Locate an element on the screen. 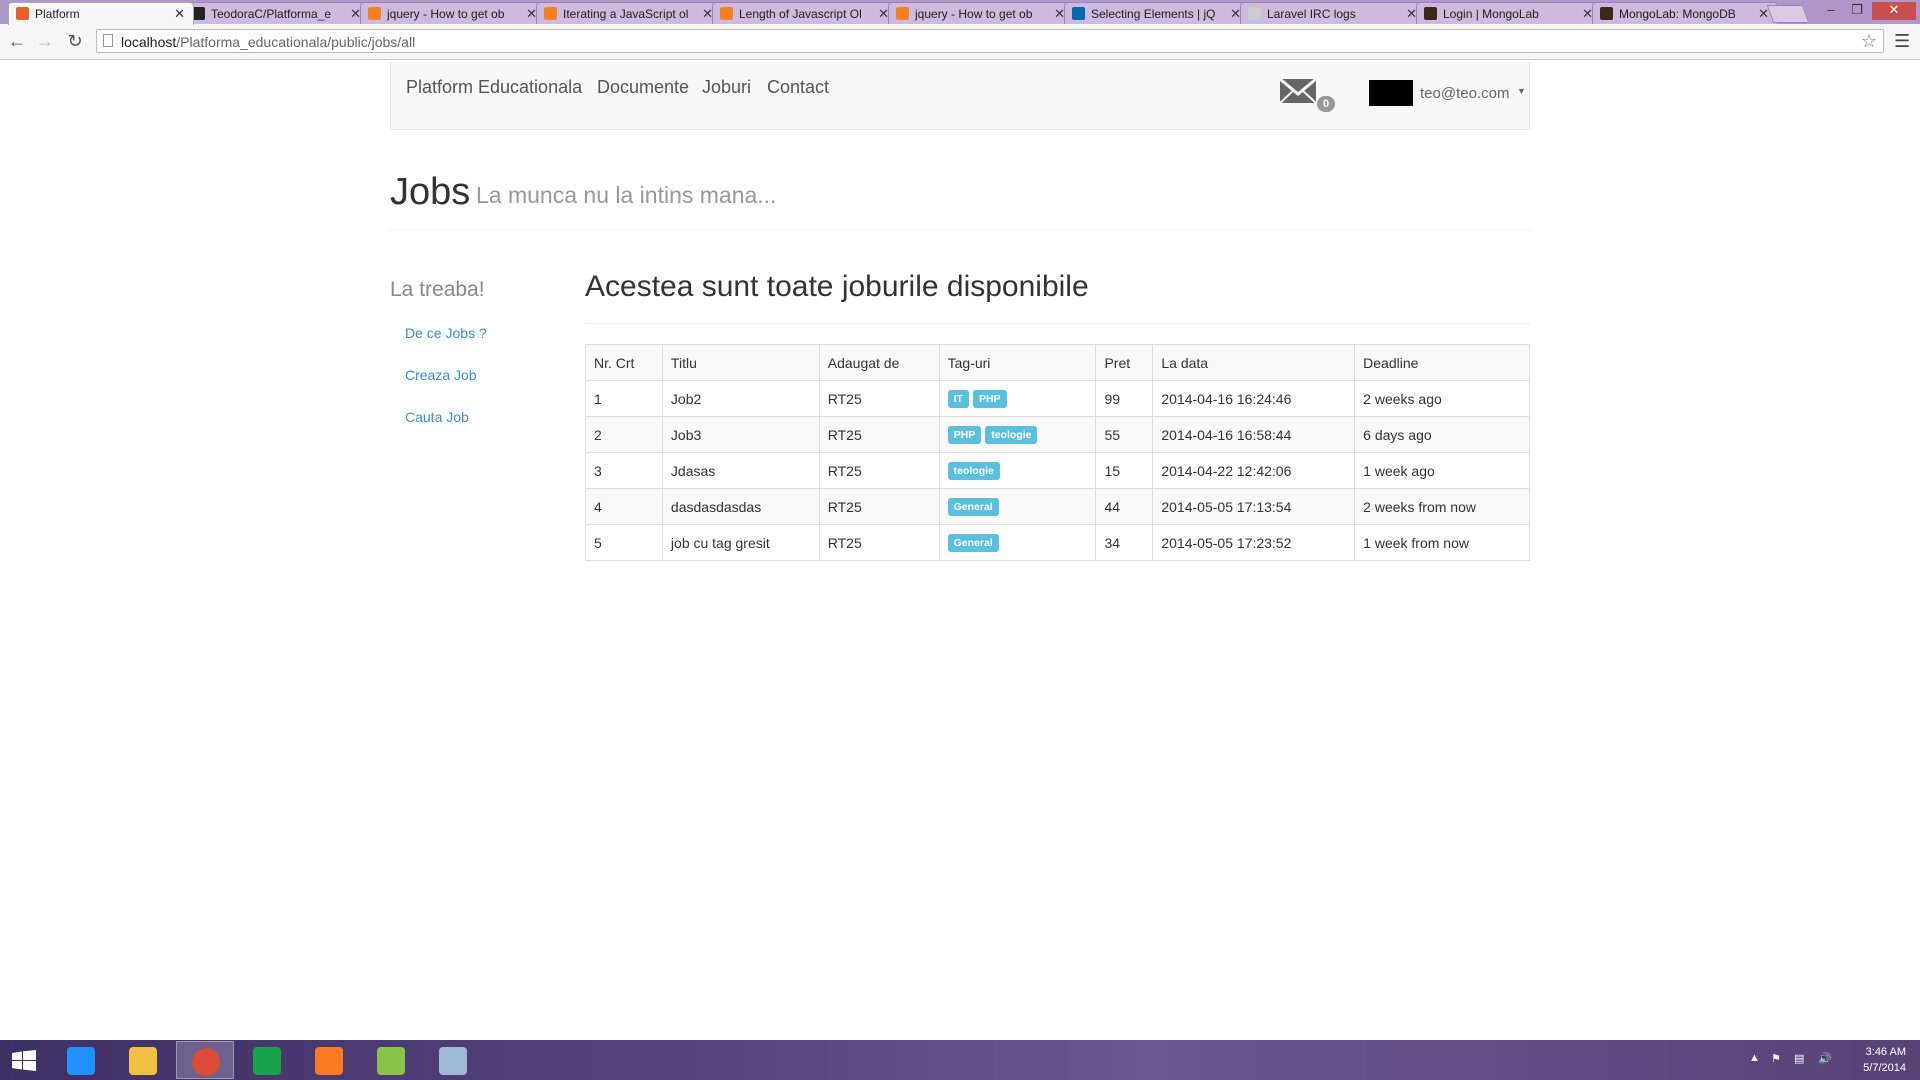  cell-date: 2014-05-05 17:23:52 is located at coordinates (1254, 542).